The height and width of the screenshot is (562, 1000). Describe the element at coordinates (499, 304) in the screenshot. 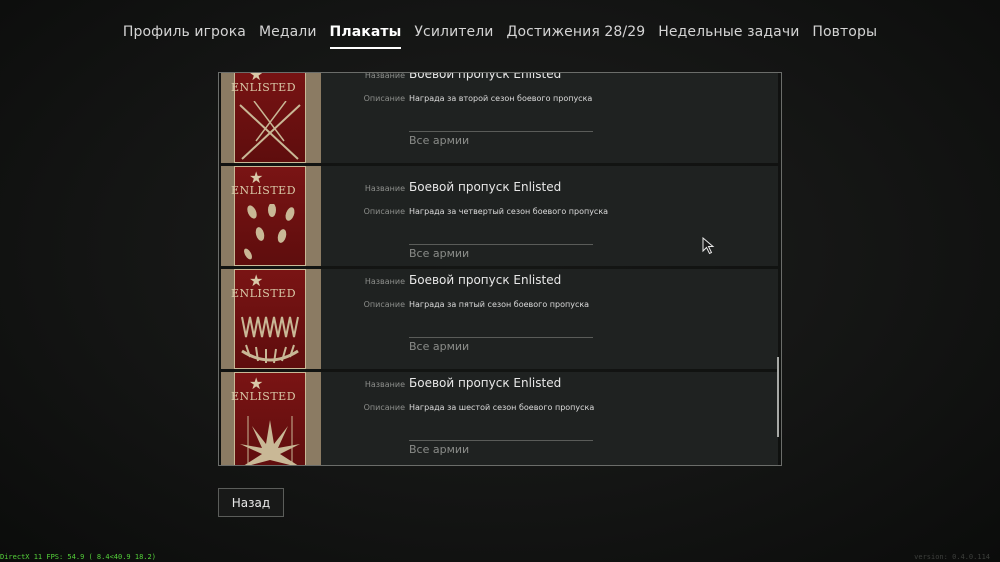

I see `poster-description: Награда за пятый сезон боевого пропуска` at that location.